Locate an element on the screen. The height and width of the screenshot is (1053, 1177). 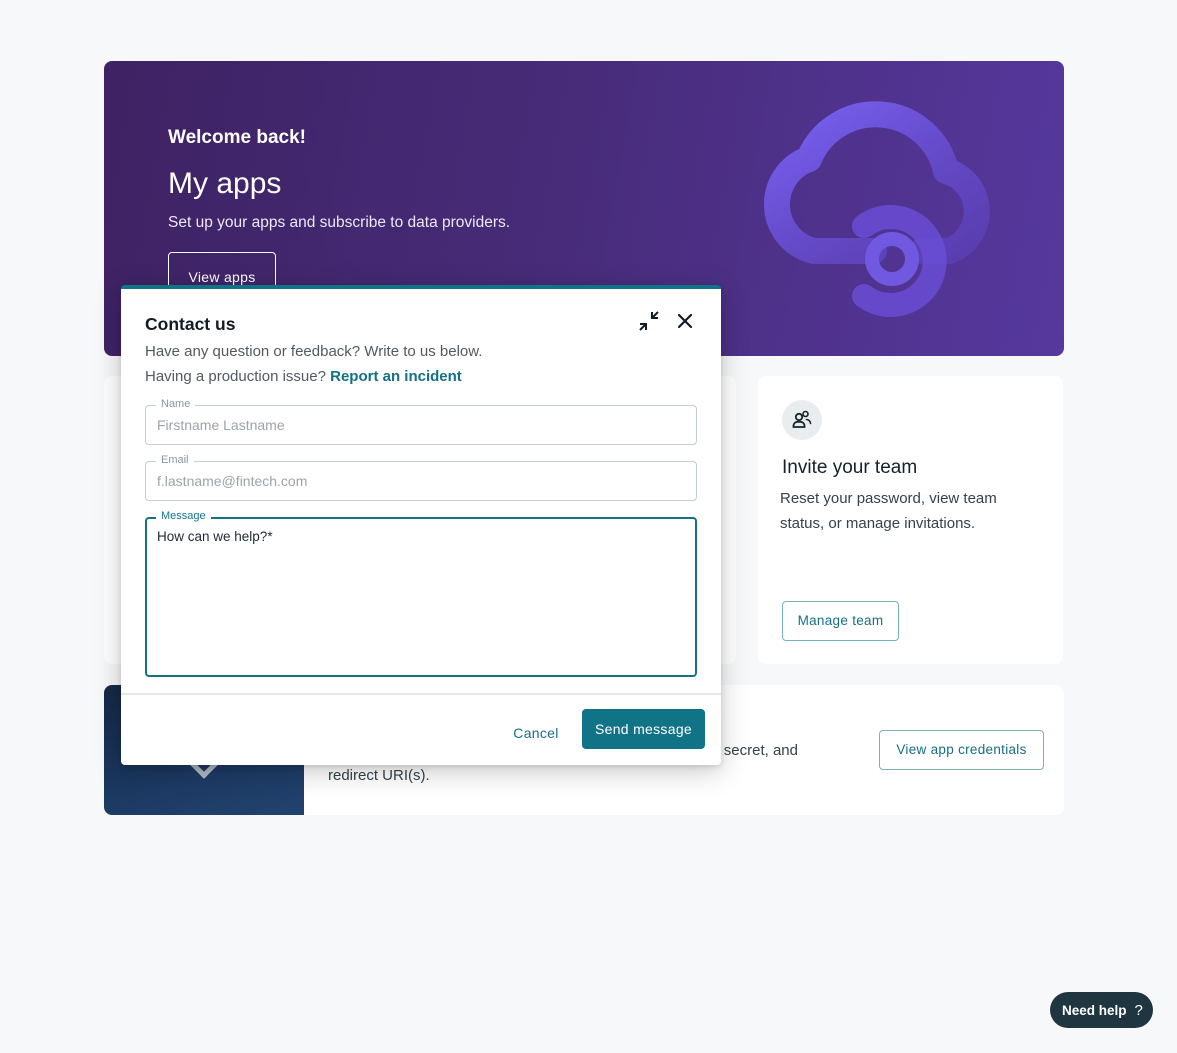
name-input is located at coordinates (417, 425).